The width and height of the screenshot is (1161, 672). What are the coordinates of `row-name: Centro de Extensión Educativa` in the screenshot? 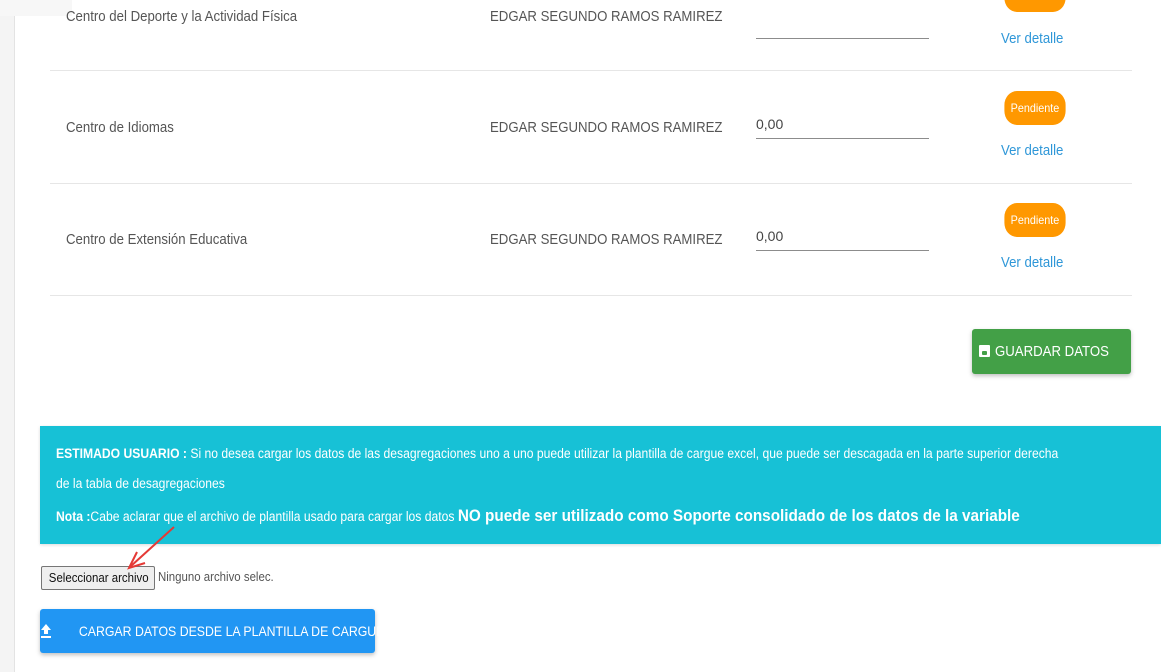 It's located at (157, 239).